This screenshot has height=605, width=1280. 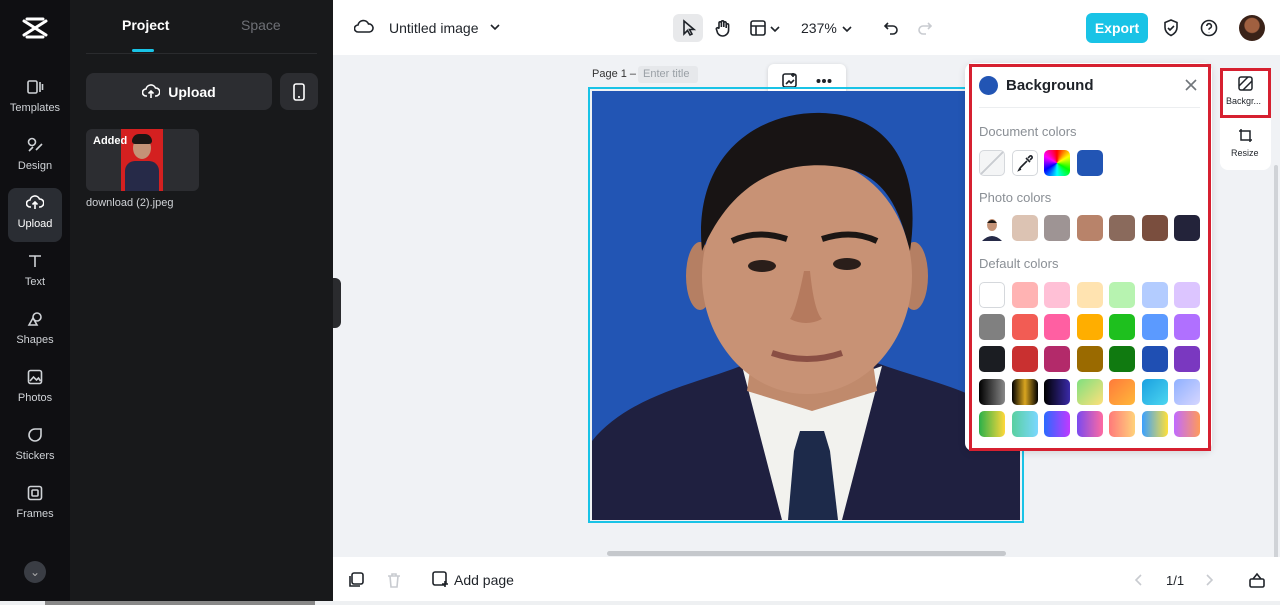 I want to click on cloud-upload-icon, so click(x=151, y=90).